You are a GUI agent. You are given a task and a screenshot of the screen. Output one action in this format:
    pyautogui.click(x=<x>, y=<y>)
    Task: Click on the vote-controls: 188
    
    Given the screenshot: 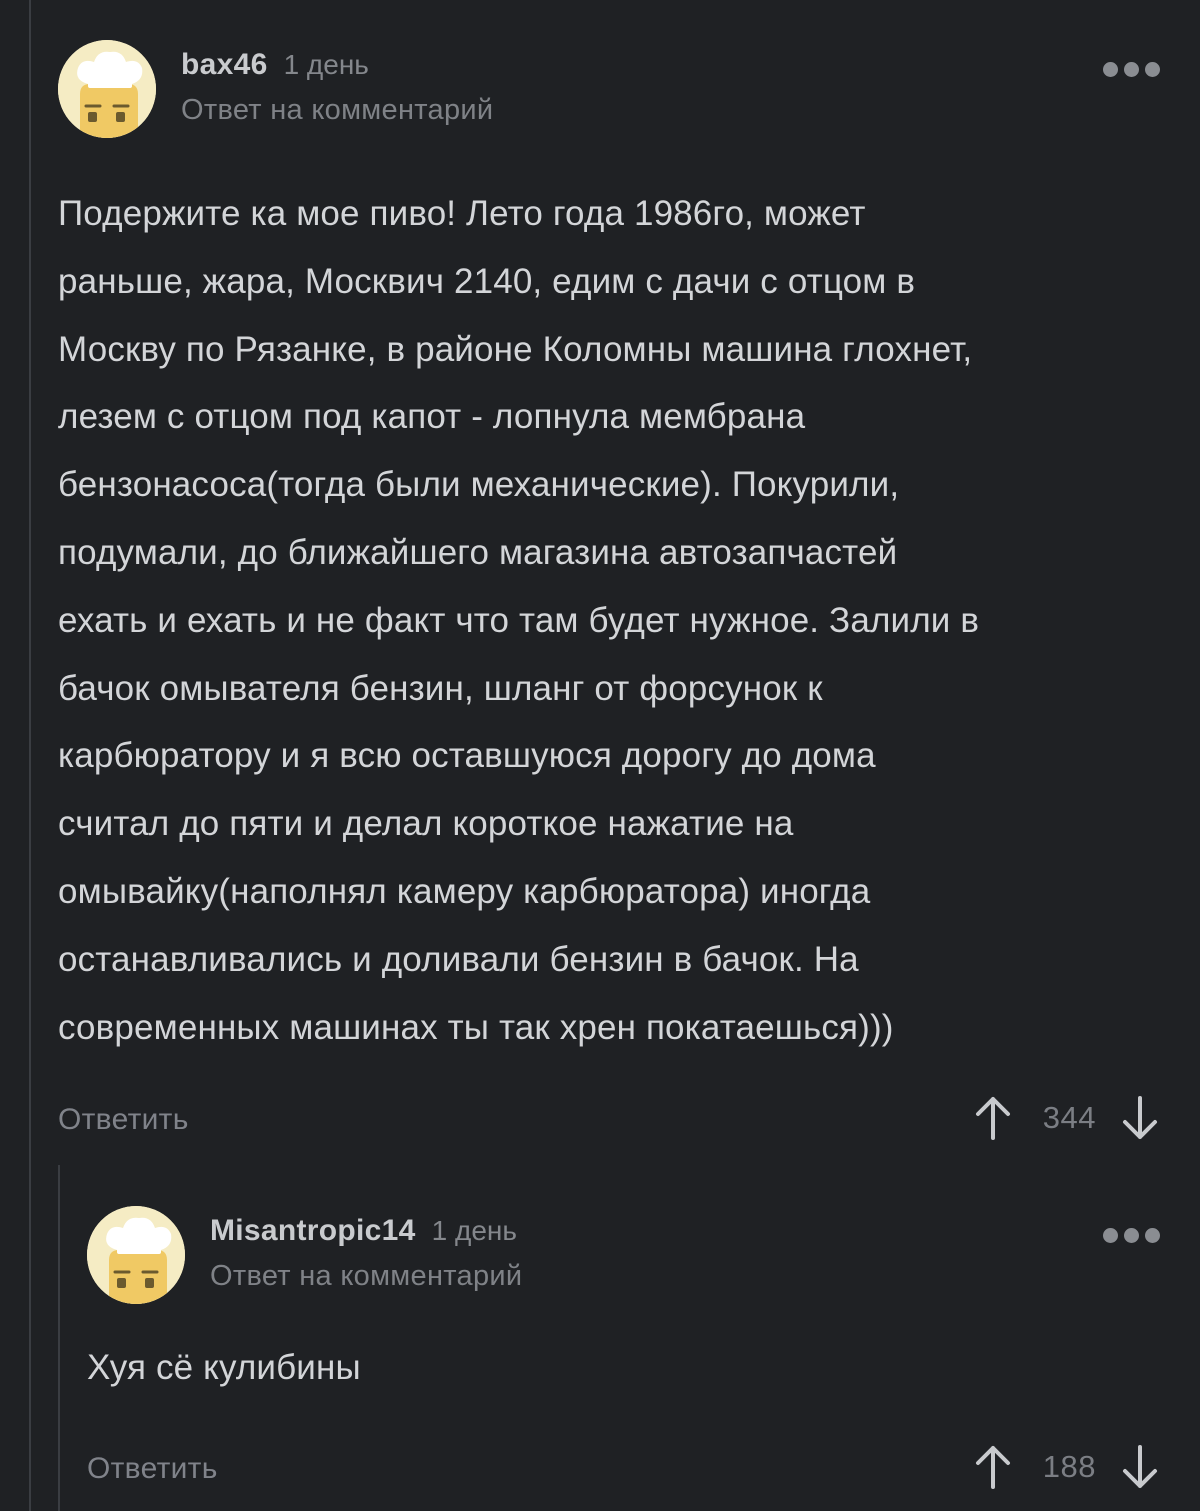 What is the action you would take?
    pyautogui.click(x=1066, y=1467)
    